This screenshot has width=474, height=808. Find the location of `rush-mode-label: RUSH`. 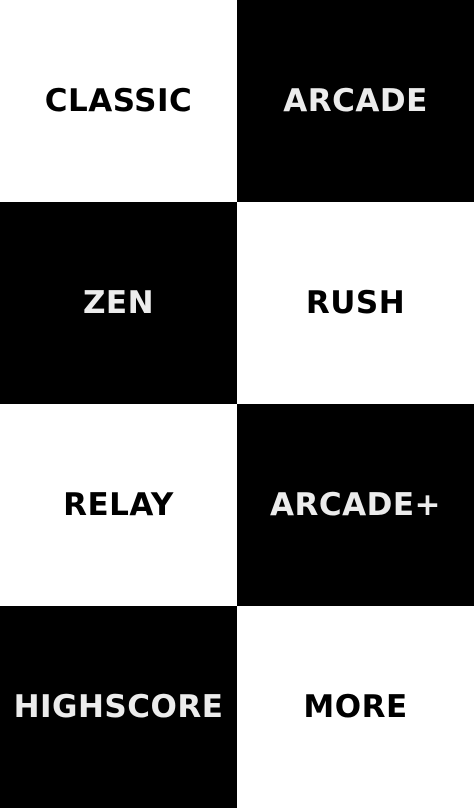

rush-mode-label: RUSH is located at coordinates (355, 302).